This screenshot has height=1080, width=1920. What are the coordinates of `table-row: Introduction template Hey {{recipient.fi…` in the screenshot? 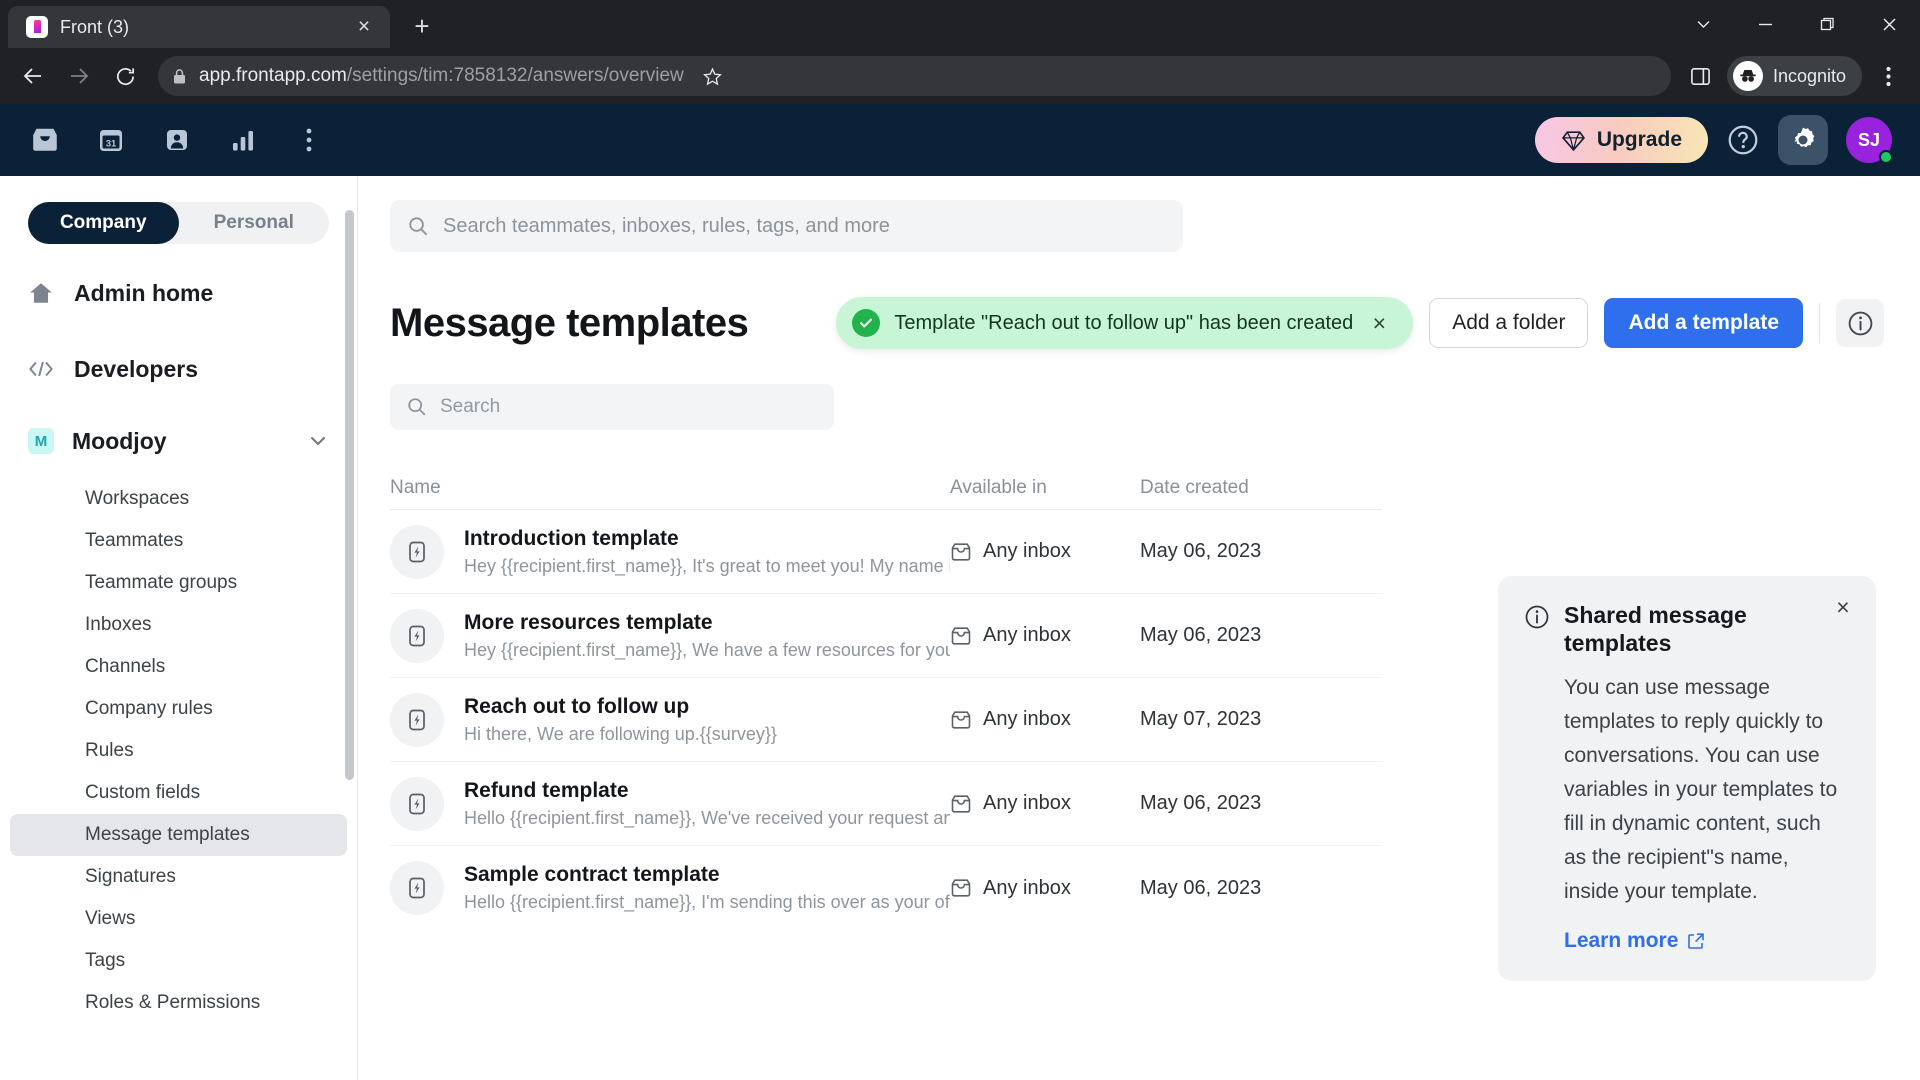 It's located at (886, 552).